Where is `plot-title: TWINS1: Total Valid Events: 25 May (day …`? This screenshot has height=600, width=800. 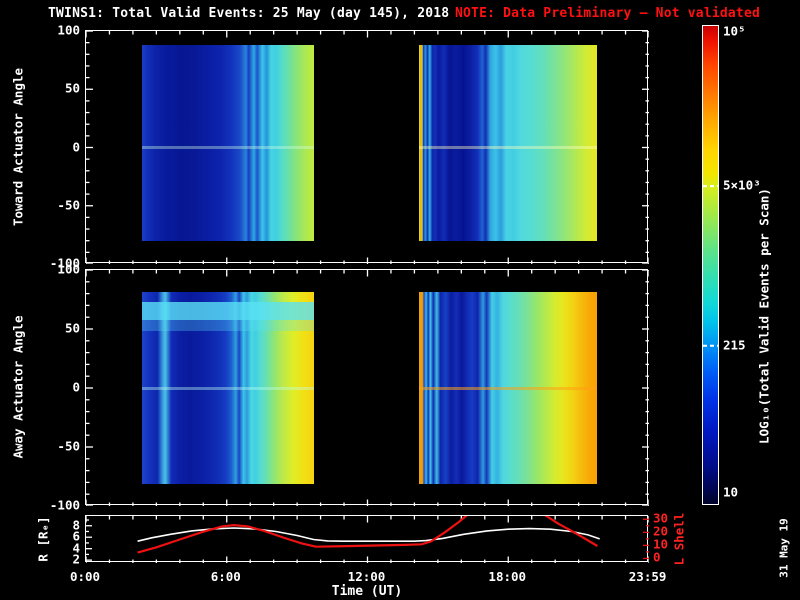 plot-title: TWINS1: Total Valid Events: 25 May (day … is located at coordinates (249, 13).